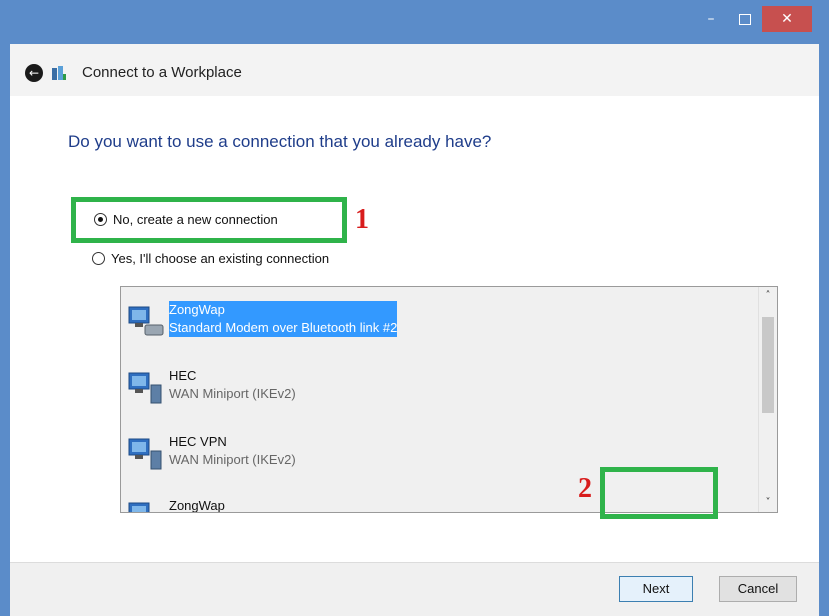 This screenshot has height=616, width=829. Describe the element at coordinates (659, 493) in the screenshot. I see `annotation-highlight-box` at that location.